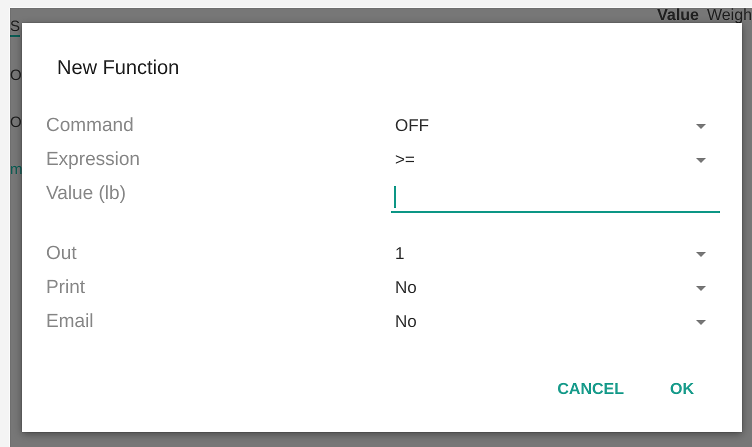  What do you see at coordinates (90, 126) in the screenshot?
I see `field-label: Command` at bounding box center [90, 126].